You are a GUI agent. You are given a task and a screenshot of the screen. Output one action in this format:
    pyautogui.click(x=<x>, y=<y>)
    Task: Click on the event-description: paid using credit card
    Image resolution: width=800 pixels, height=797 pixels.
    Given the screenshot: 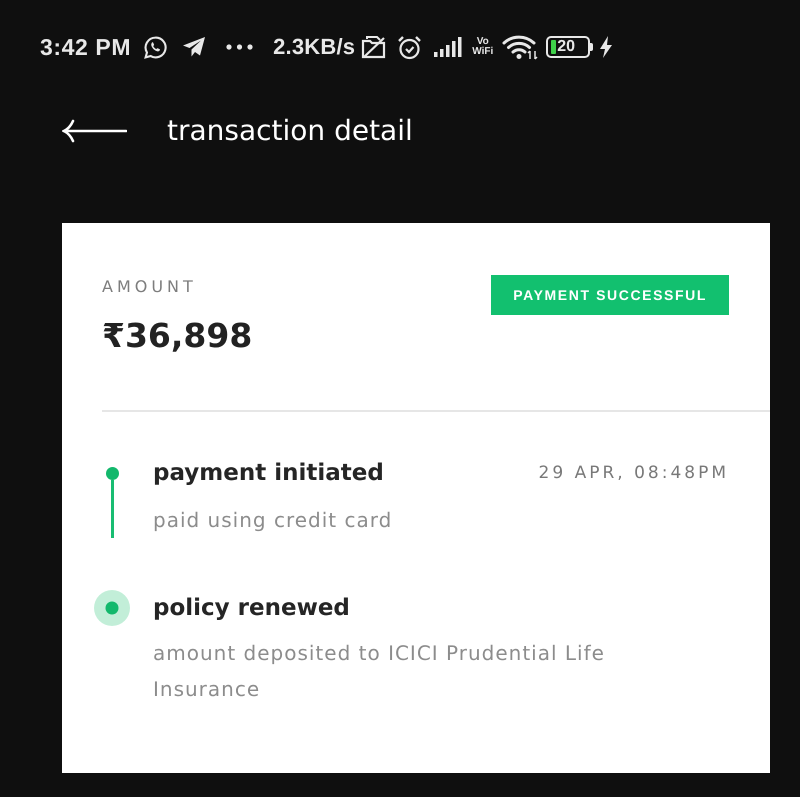 What is the action you would take?
    pyautogui.click(x=273, y=520)
    